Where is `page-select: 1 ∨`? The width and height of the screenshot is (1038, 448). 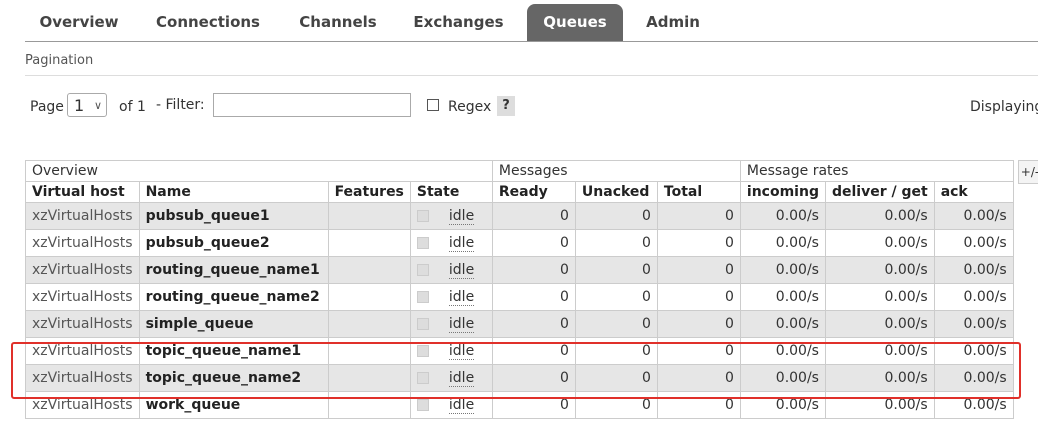
page-select: 1 ∨ is located at coordinates (87, 105).